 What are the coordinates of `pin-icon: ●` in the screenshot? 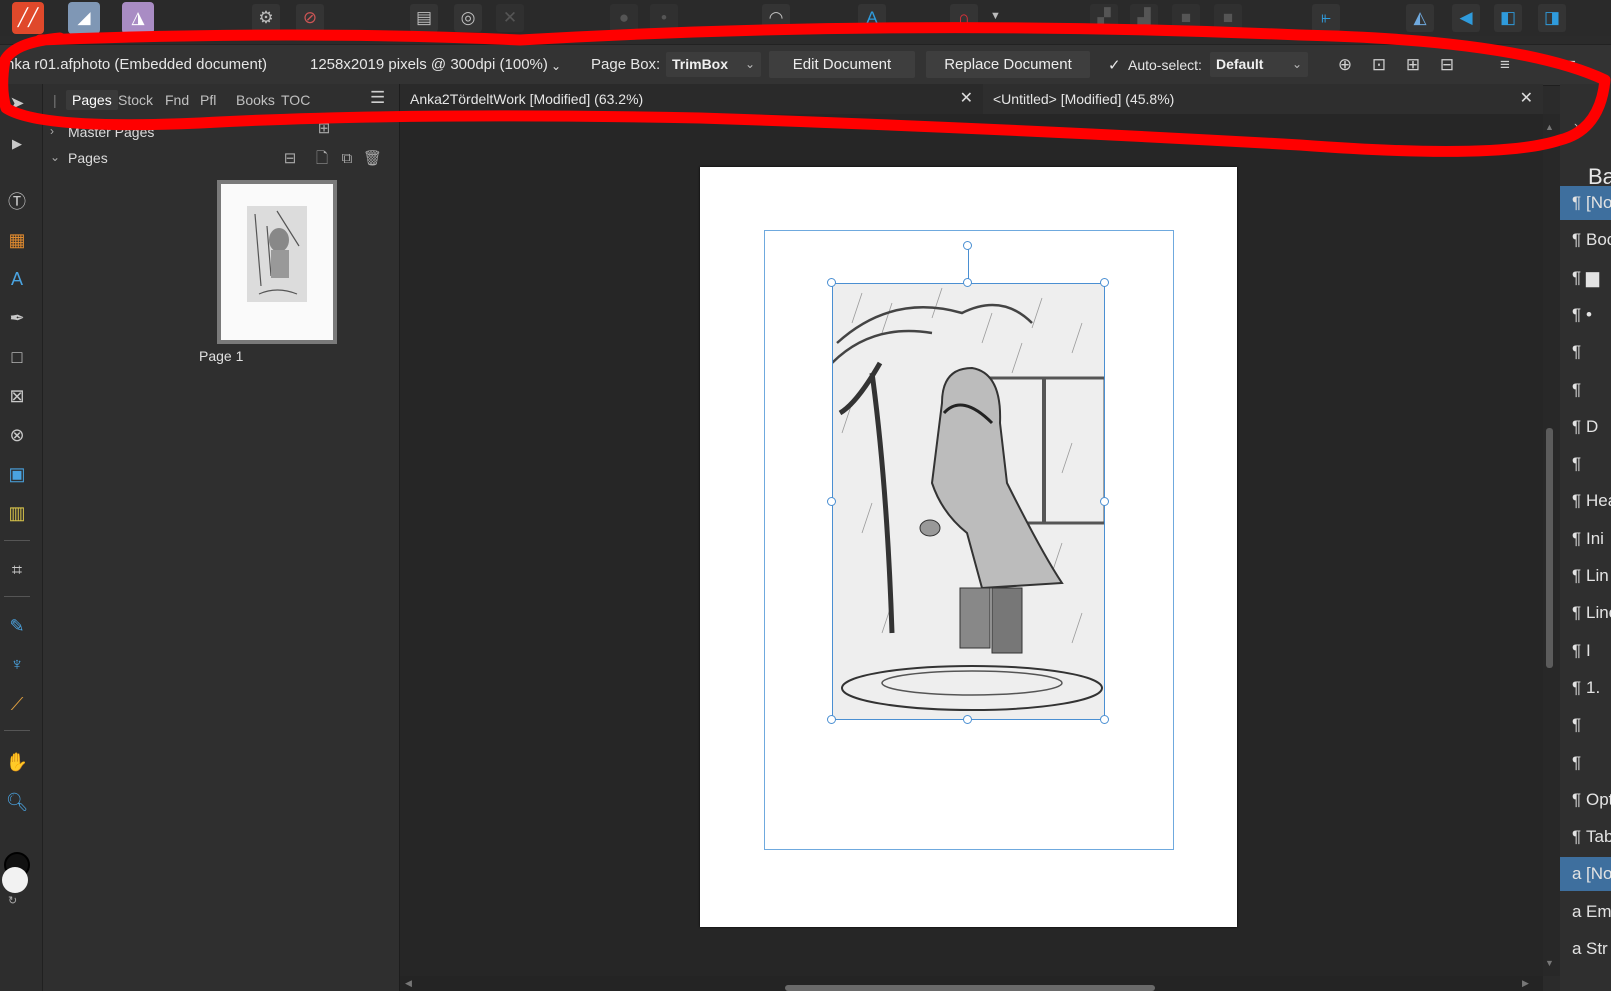 It's located at (624, 18).